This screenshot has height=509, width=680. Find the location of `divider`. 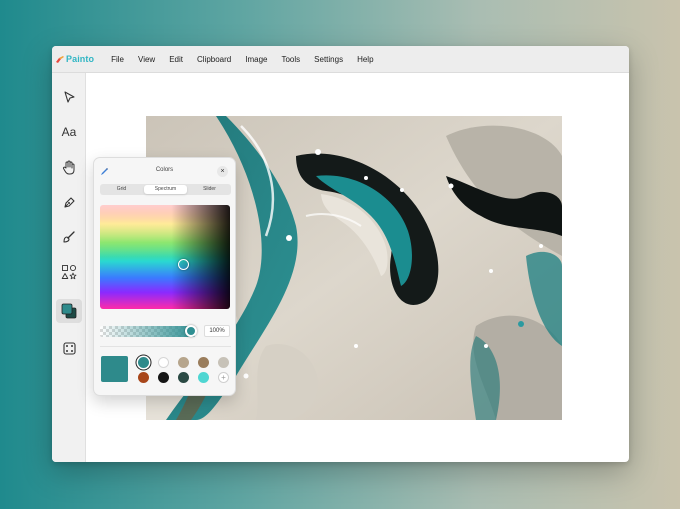

divider is located at coordinates (165, 346).